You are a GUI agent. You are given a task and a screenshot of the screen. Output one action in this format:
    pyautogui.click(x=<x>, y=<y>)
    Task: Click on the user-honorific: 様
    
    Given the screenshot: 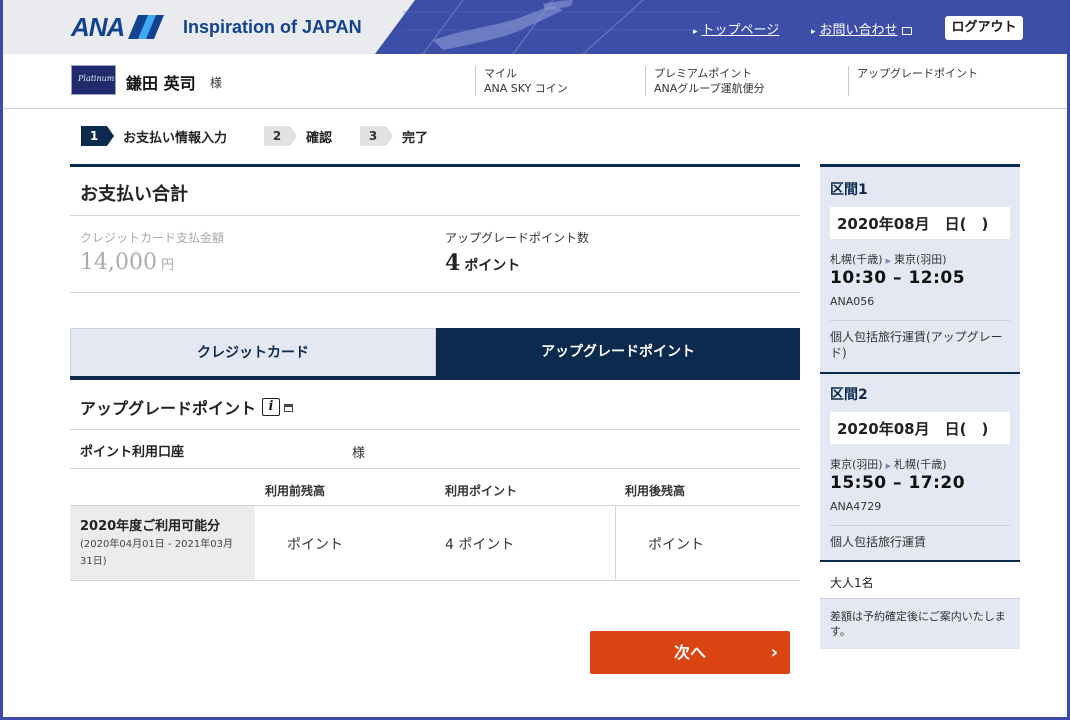 What is the action you would take?
    pyautogui.click(x=216, y=83)
    